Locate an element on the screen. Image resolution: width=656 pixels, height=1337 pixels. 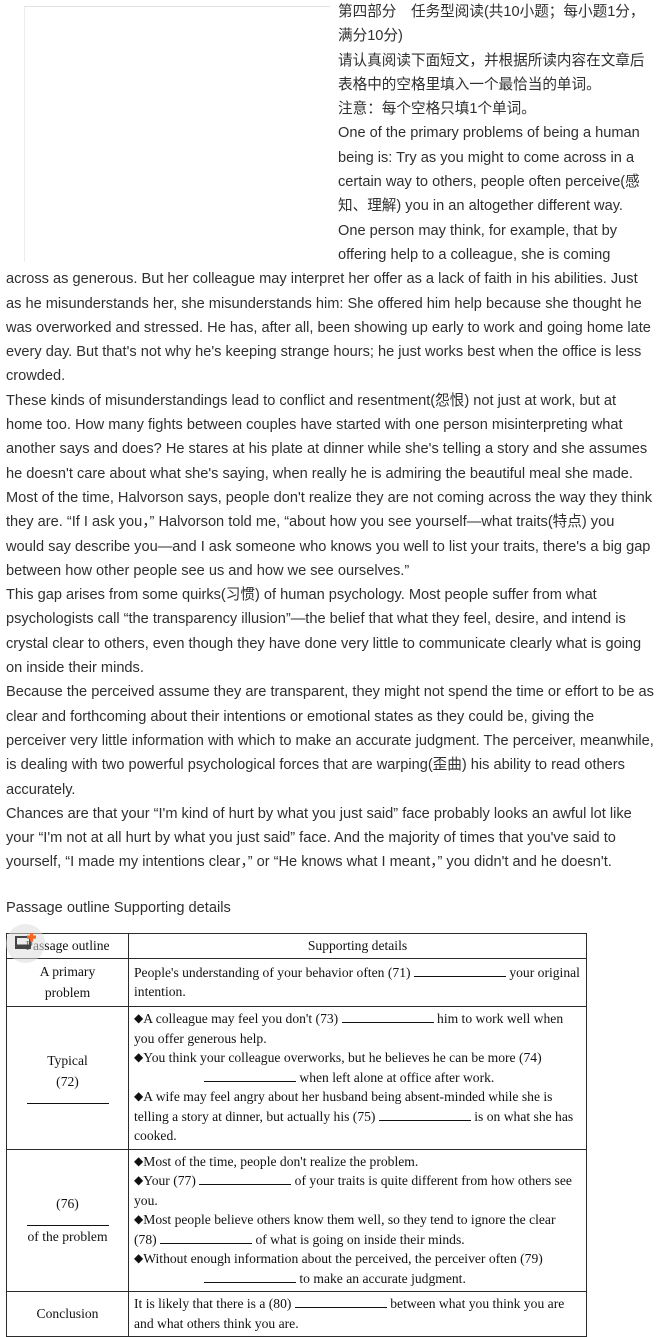
detail-text: of what is going on inside their minds. is located at coordinates (360, 1239).